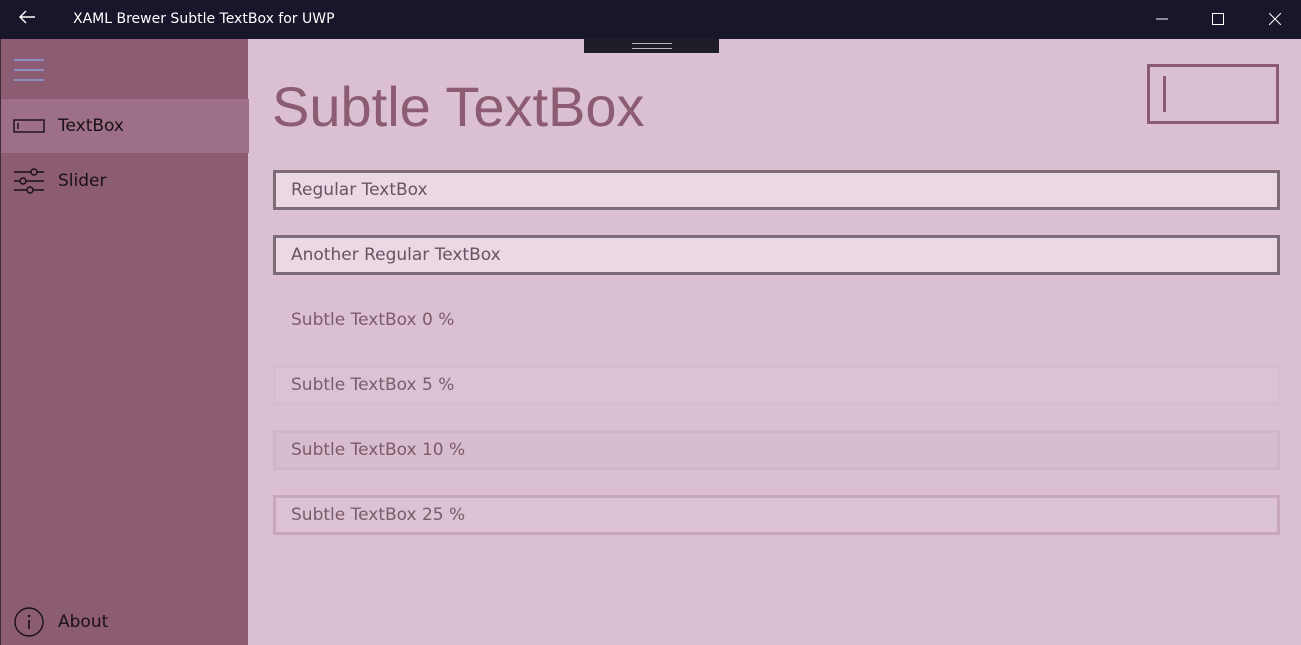 Image resolution: width=1301 pixels, height=645 pixels. What do you see at coordinates (776, 255) in the screenshot?
I see `another-regular-textbox` at bounding box center [776, 255].